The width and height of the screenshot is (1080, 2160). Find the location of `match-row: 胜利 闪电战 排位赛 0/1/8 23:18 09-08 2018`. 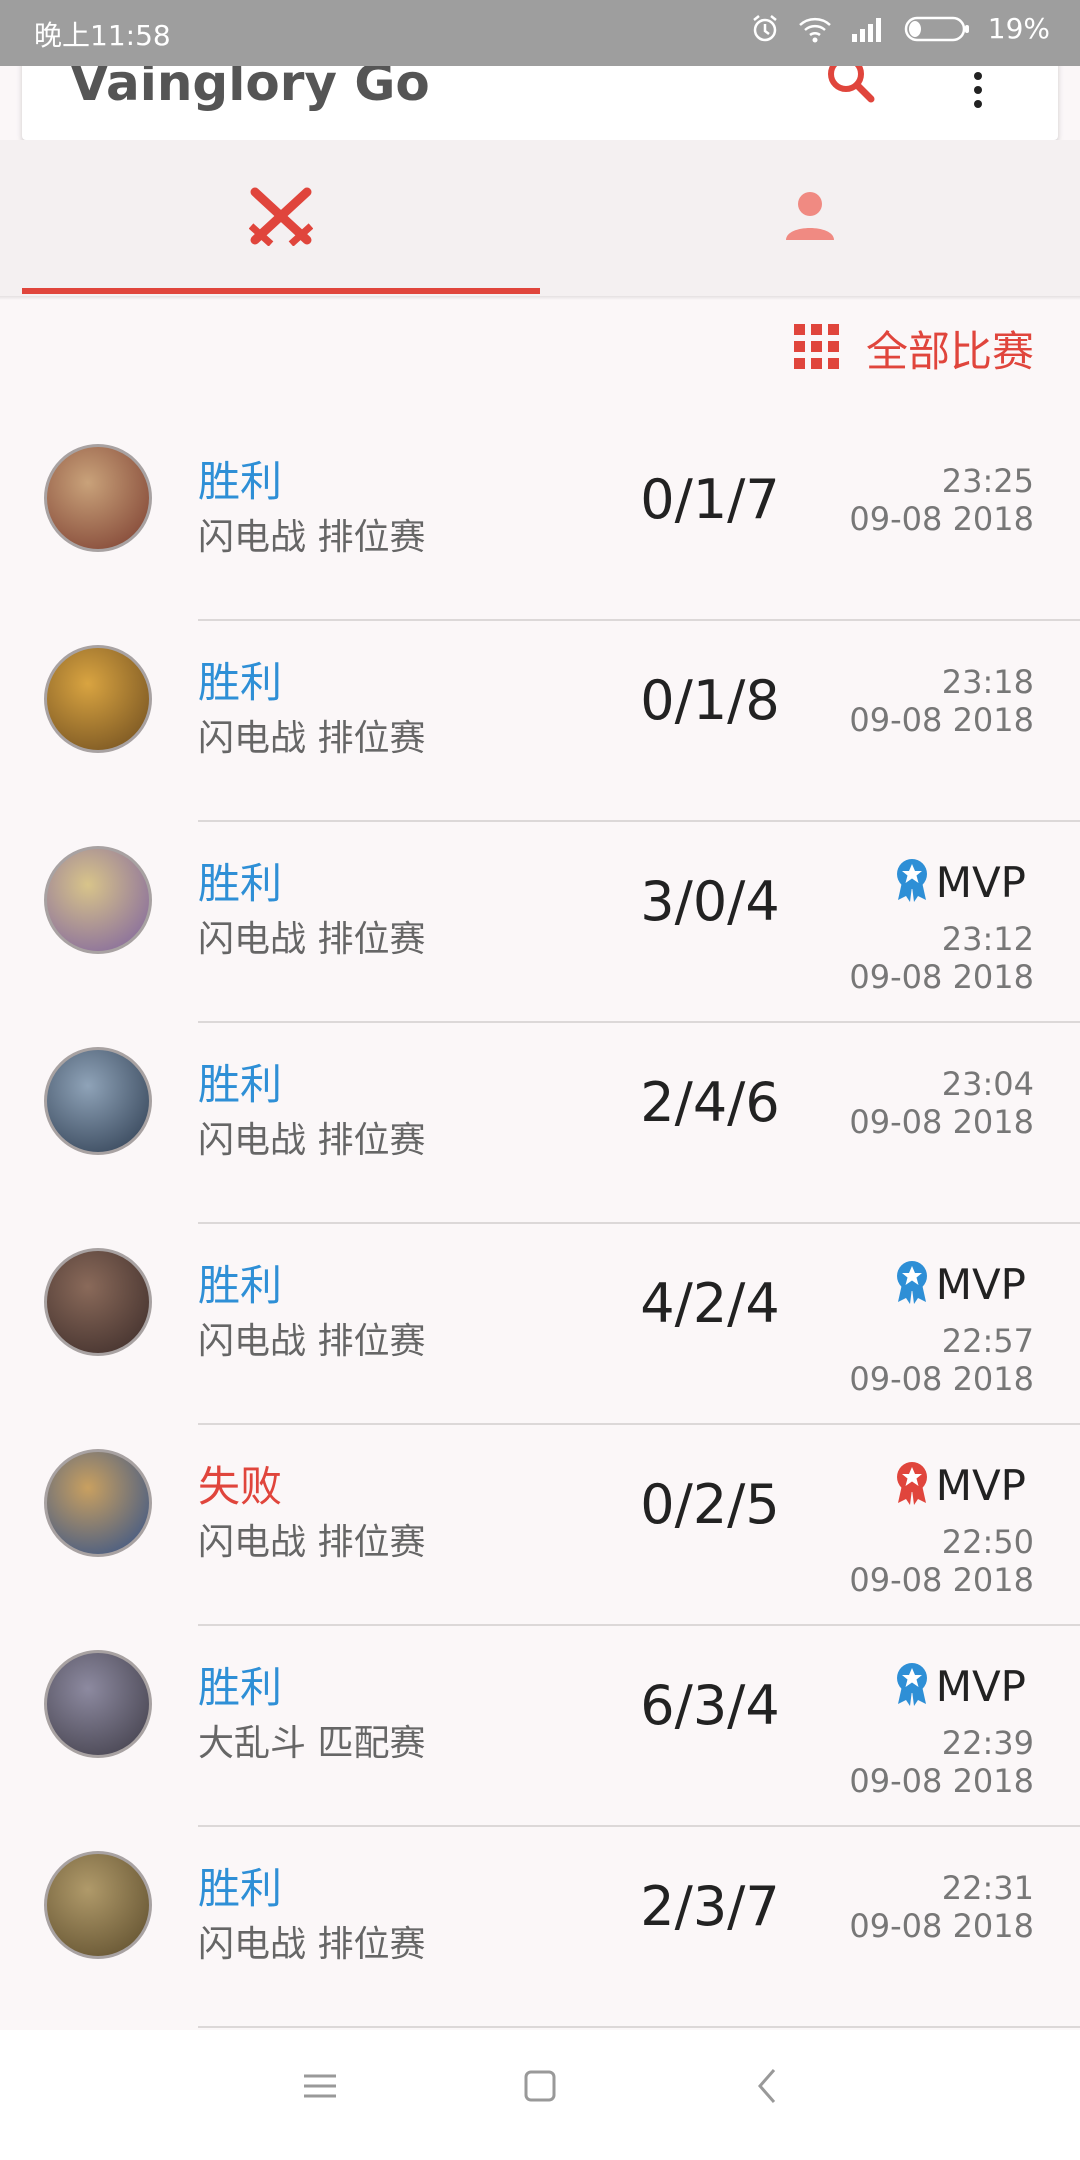

match-row: 胜利 闪电战 排位赛 0/1/8 23:18 09-08 2018 is located at coordinates (540, 721).